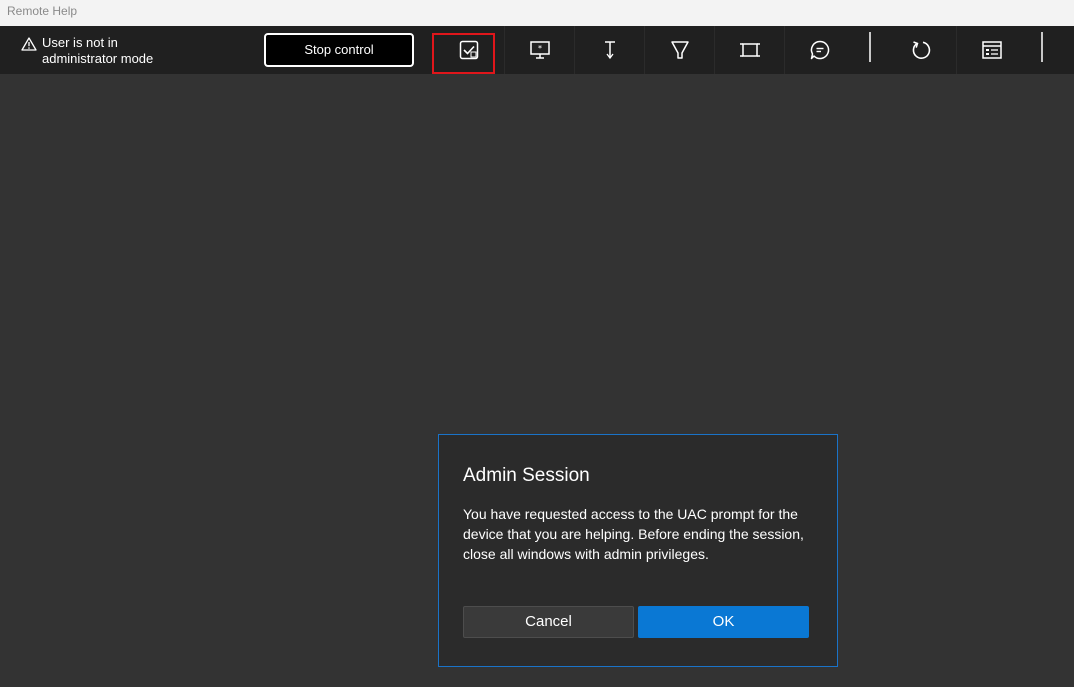 The width and height of the screenshot is (1074, 687). What do you see at coordinates (29, 44) in the screenshot?
I see `warning-icon` at bounding box center [29, 44].